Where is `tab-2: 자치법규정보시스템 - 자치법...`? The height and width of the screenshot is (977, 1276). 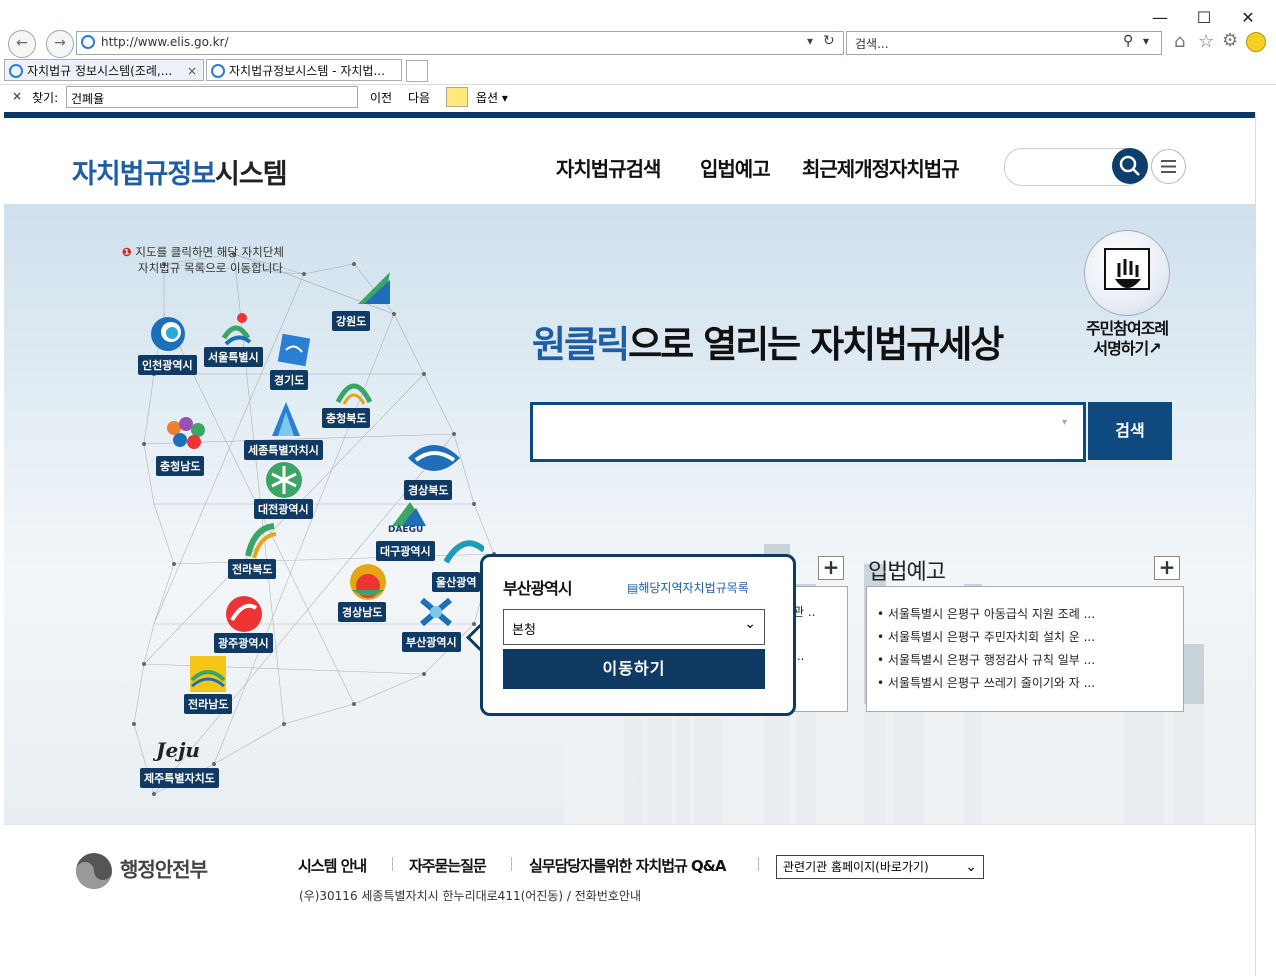
tab-2: 자치법규정보시스템 - 자치법... is located at coordinates (304, 70).